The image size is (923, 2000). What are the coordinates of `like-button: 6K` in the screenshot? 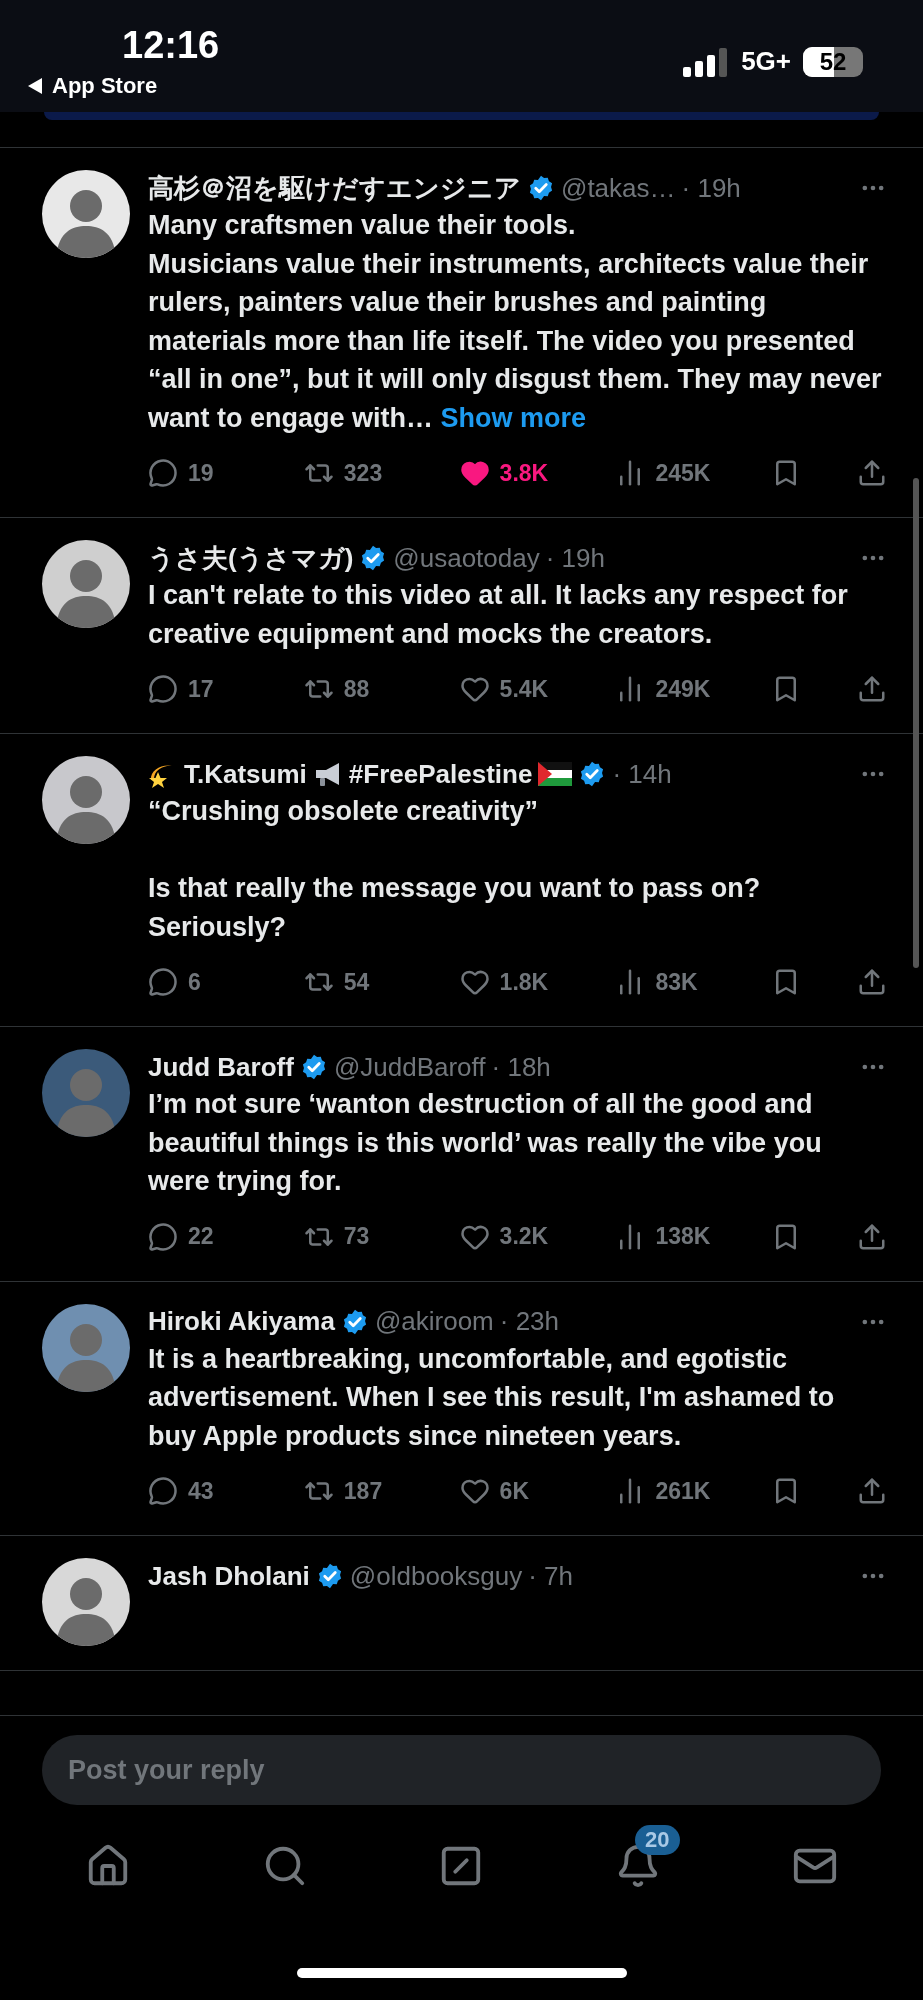 It's located at (509, 1491).